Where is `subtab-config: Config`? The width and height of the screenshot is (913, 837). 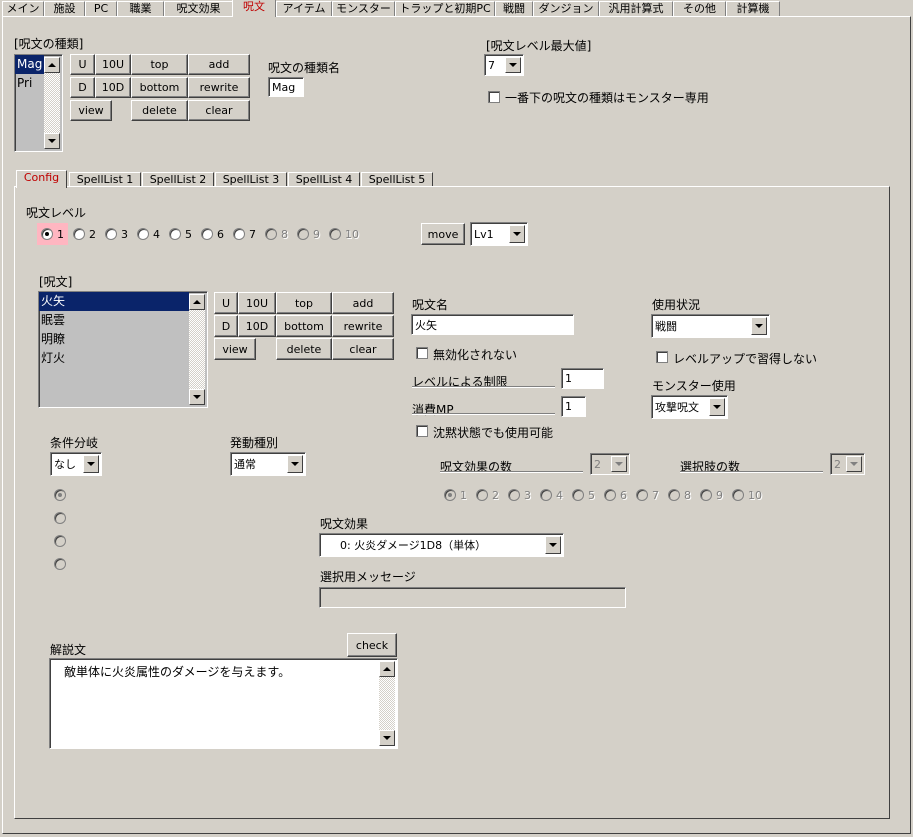 subtab-config: Config is located at coordinates (41, 179).